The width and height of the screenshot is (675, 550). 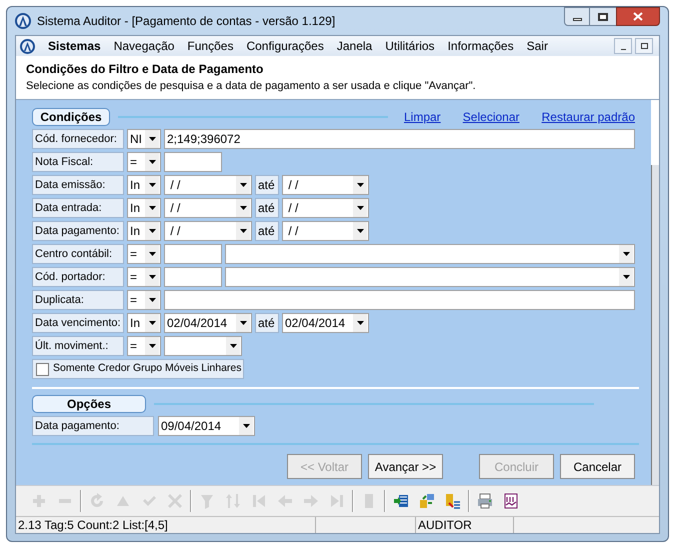 I want to click on section-title: Opções, so click(x=89, y=404).